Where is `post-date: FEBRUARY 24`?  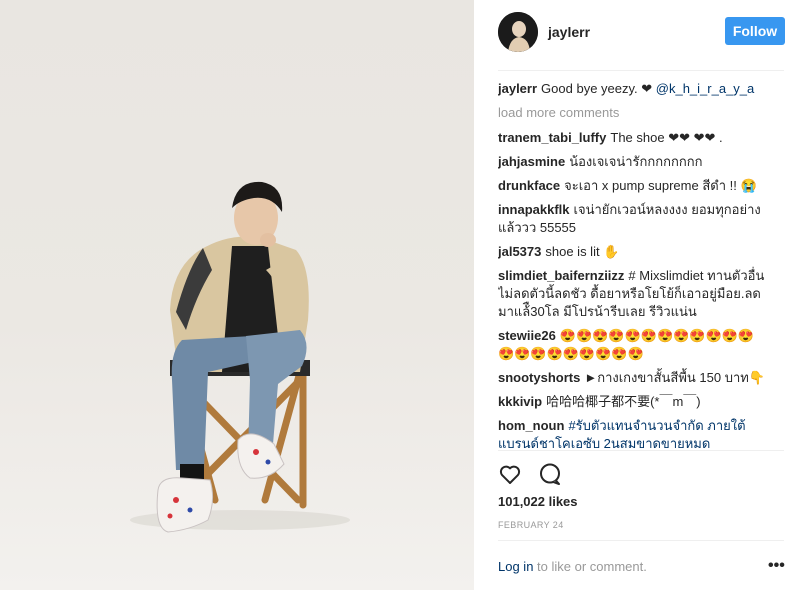
post-date: FEBRUARY 24 is located at coordinates (531, 525).